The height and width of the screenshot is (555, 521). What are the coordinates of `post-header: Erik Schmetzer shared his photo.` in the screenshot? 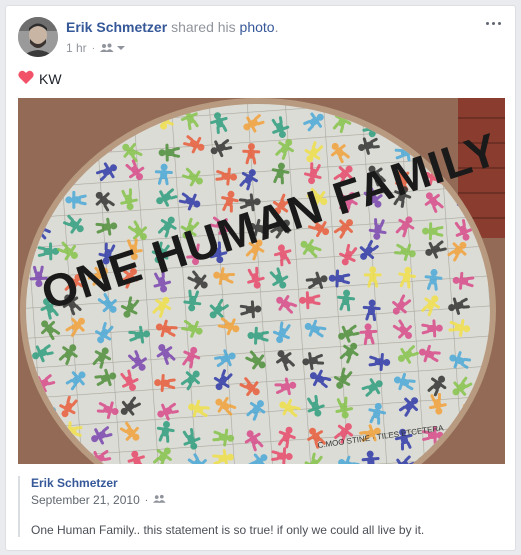 It's located at (172, 27).